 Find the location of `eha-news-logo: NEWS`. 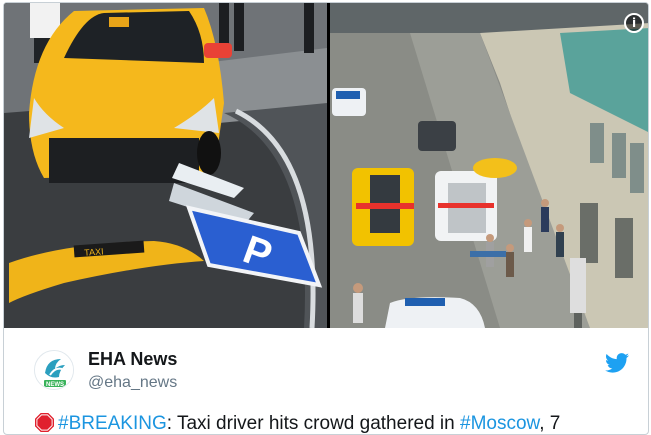

eha-news-logo: NEWS is located at coordinates (54, 370).